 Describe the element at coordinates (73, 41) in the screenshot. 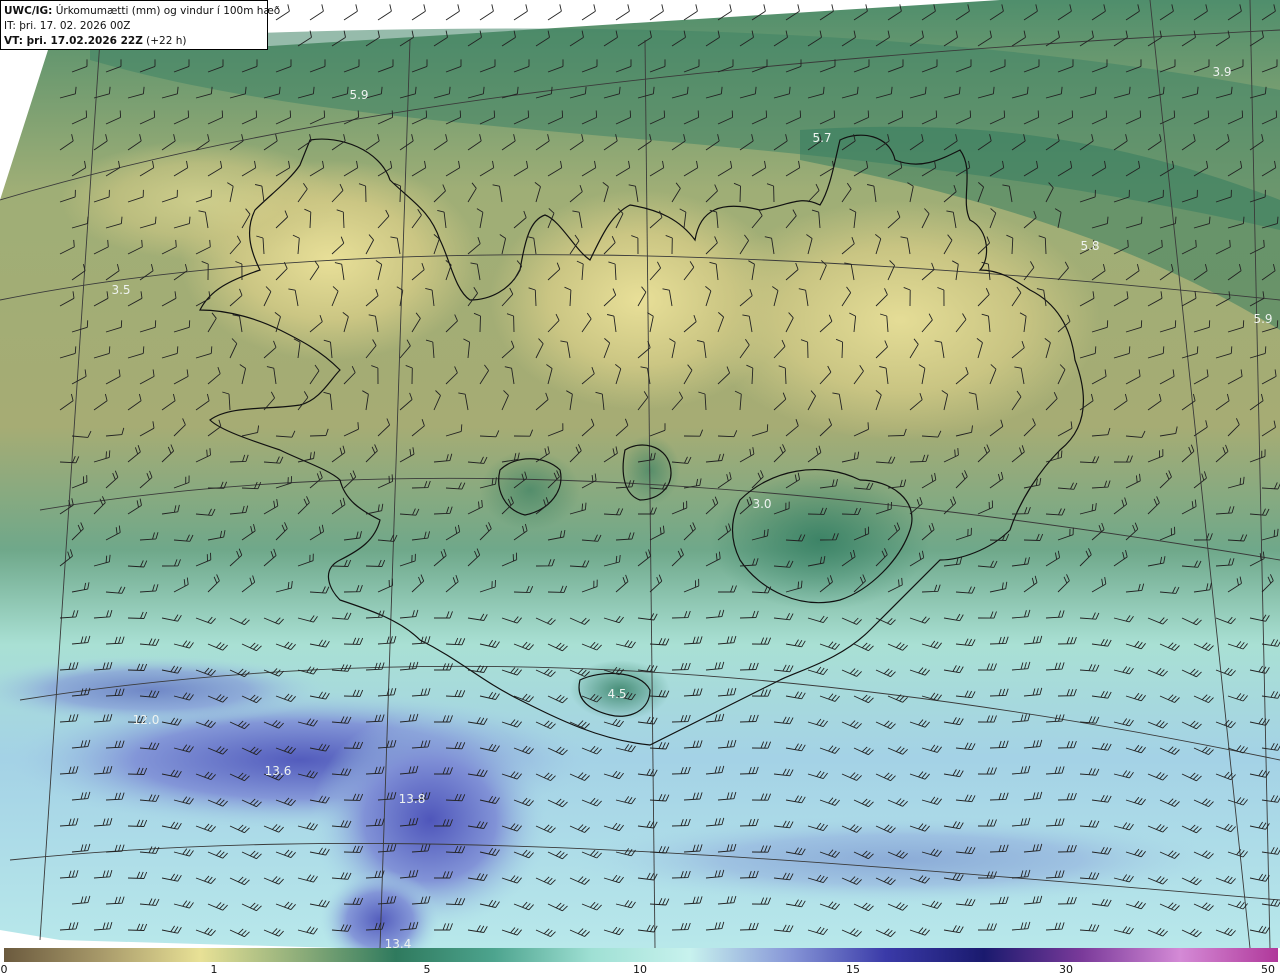

I see `valid-time: VT: þri. 17.02.2026 22Z` at that location.